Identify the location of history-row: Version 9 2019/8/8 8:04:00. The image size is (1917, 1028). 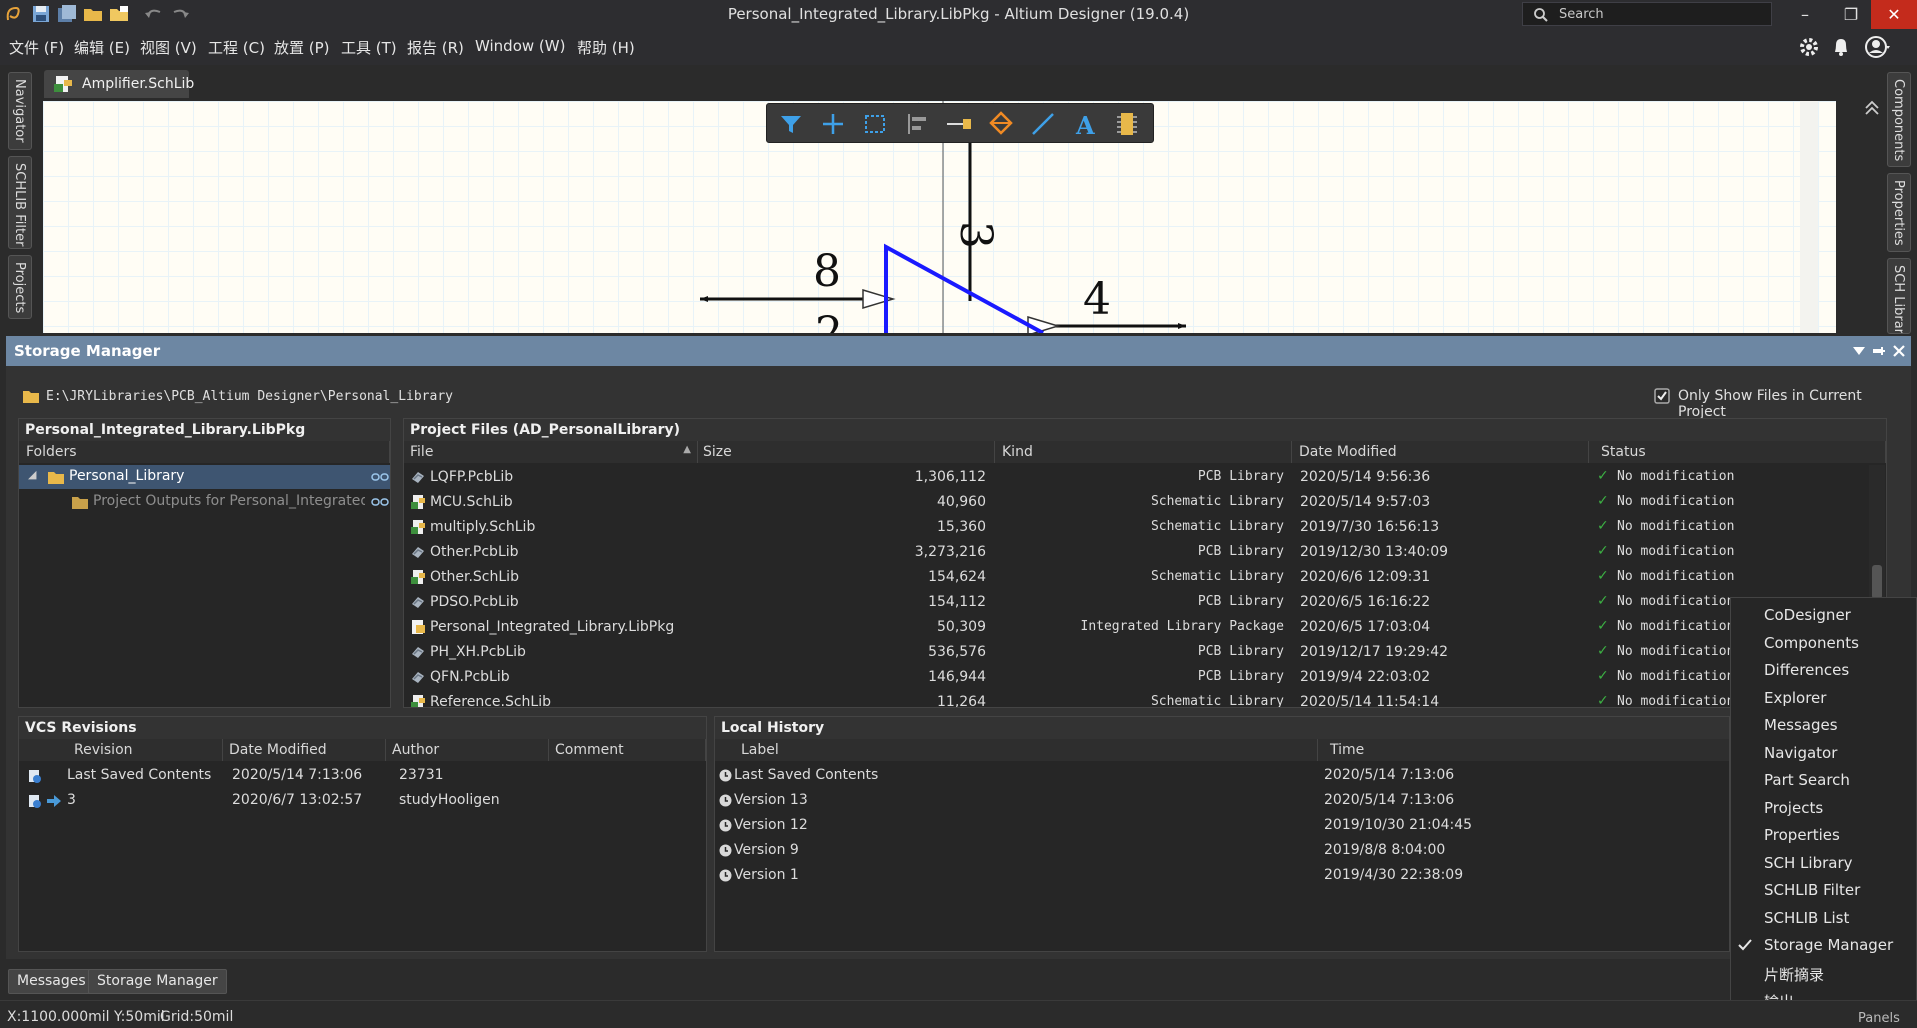
(1222, 850).